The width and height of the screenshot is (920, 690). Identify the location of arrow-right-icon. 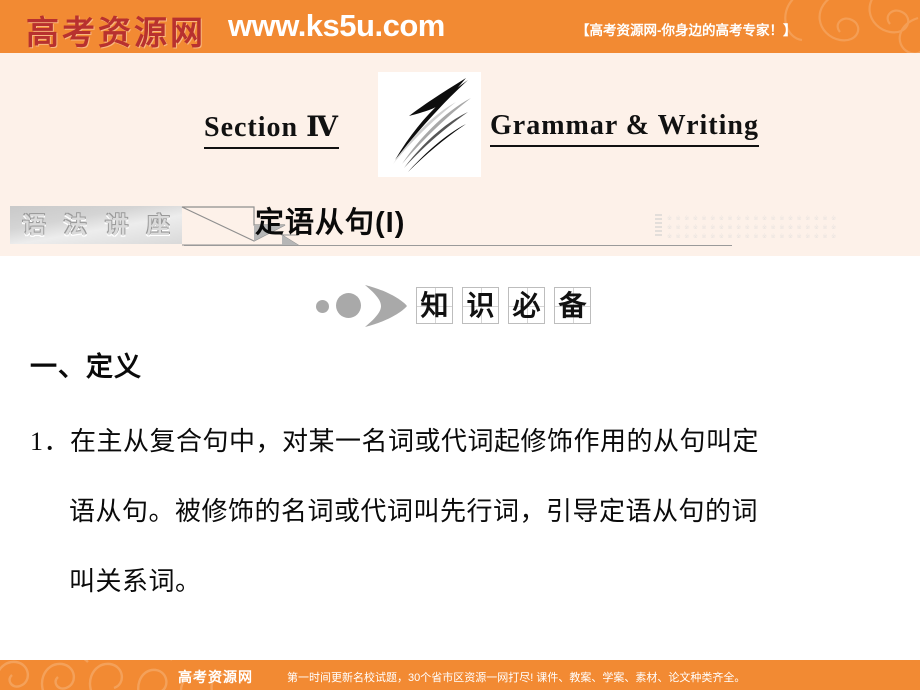
(386, 306).